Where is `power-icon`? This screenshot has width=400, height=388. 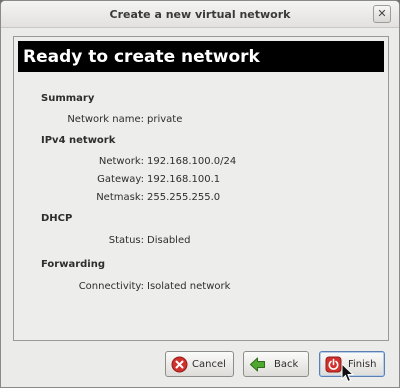
power-icon is located at coordinates (333, 364).